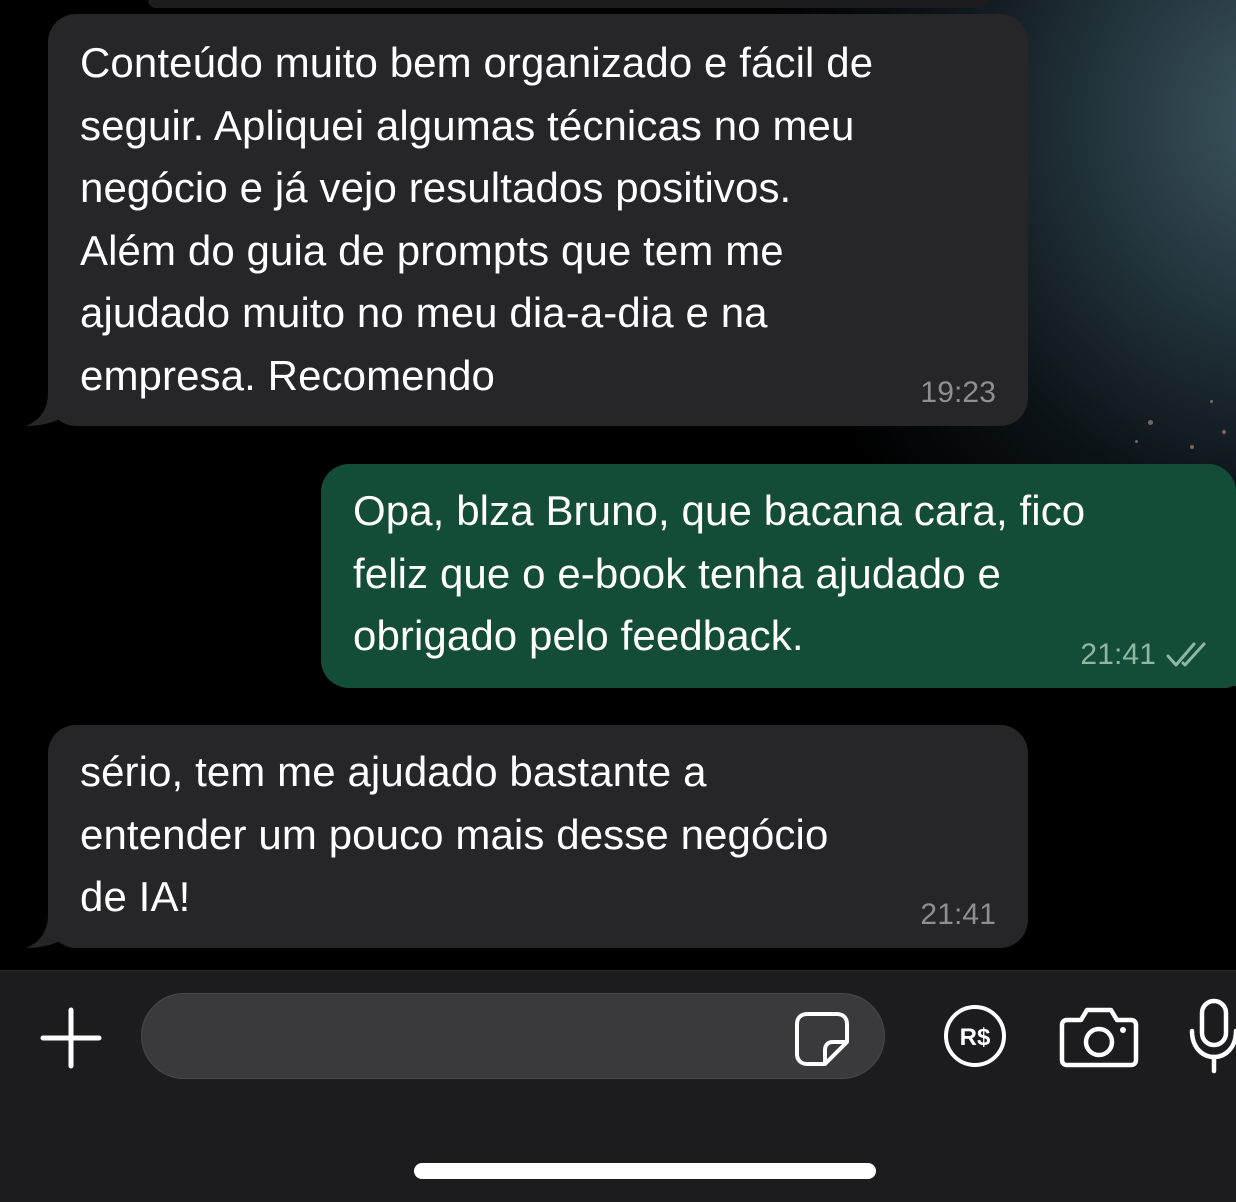 Image resolution: width=1236 pixels, height=1202 pixels. Describe the element at coordinates (1186, 654) in the screenshot. I see `double-check-icon` at that location.